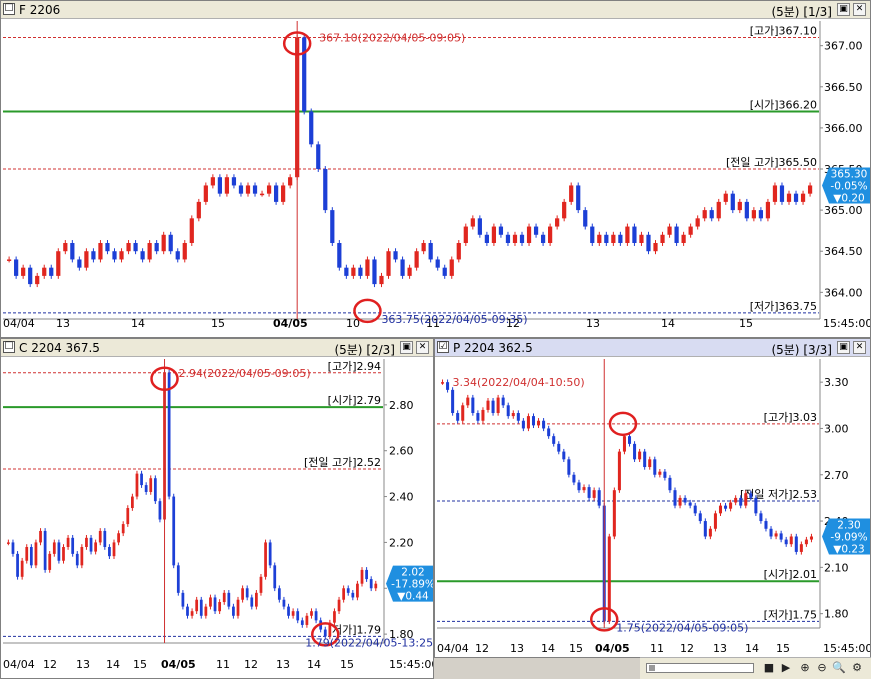 Image resolution: width=871 pixels, height=679 pixels. What do you see at coordinates (843, 128) in the screenshot?
I see `y-tick-label: 366.00` at bounding box center [843, 128].